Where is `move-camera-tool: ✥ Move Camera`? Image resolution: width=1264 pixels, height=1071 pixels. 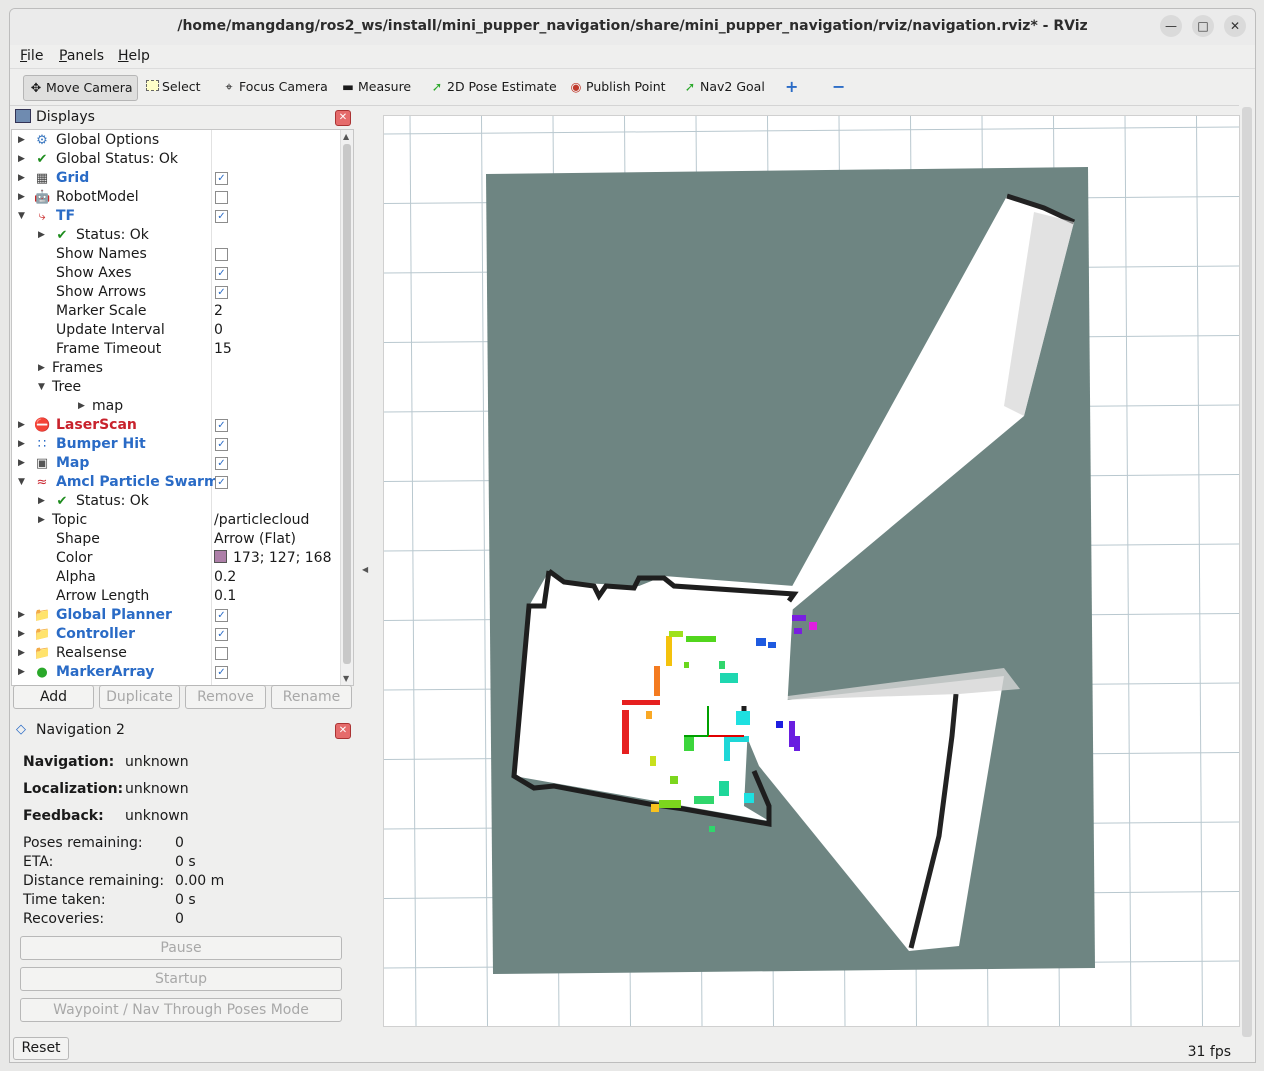
move-camera-tool: ✥ Move Camera is located at coordinates (80, 88).